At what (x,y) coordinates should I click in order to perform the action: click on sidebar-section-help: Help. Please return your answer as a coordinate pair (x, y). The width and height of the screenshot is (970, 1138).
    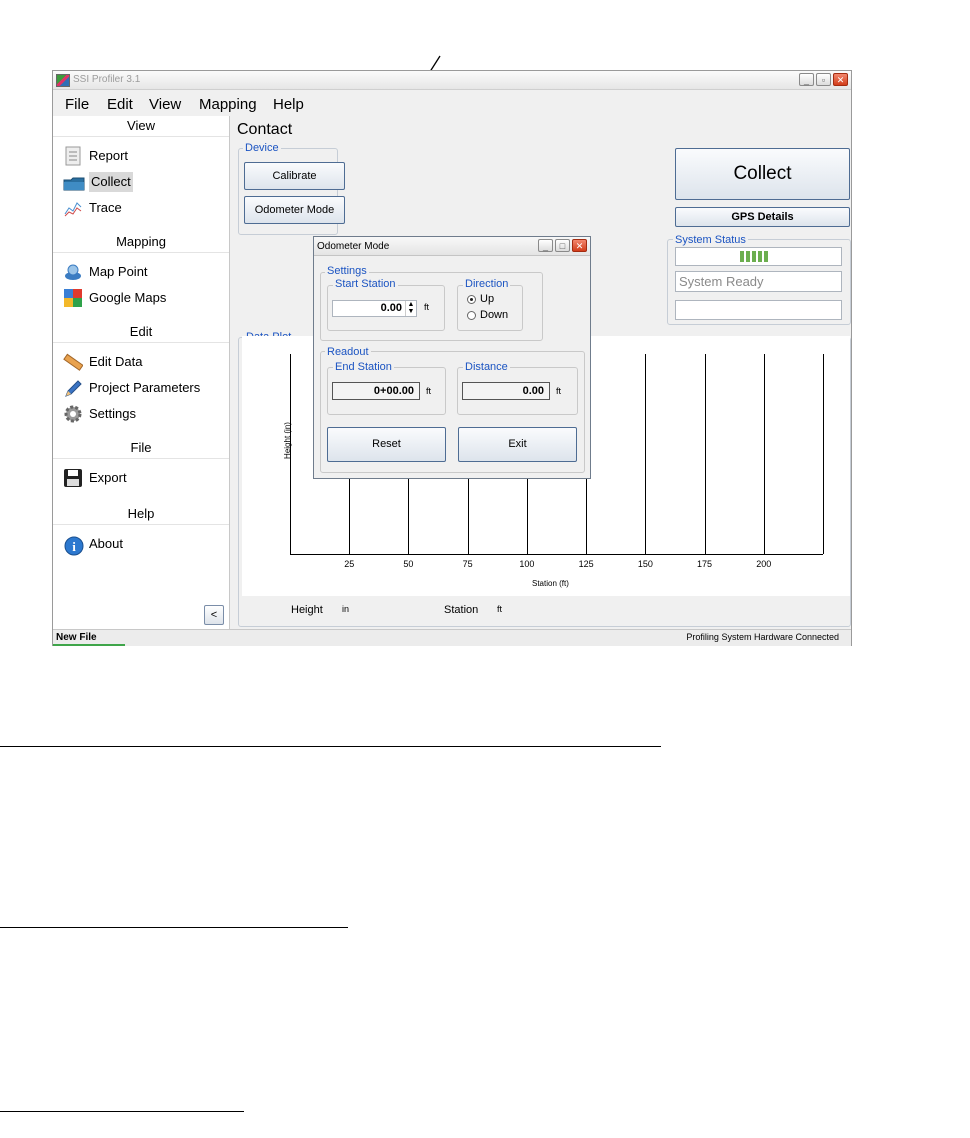
    Looking at the image, I should click on (141, 514).